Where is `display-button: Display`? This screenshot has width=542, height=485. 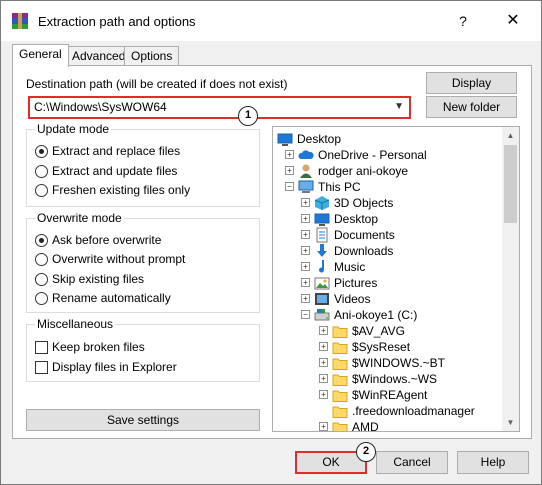
display-button: Display is located at coordinates (471, 83).